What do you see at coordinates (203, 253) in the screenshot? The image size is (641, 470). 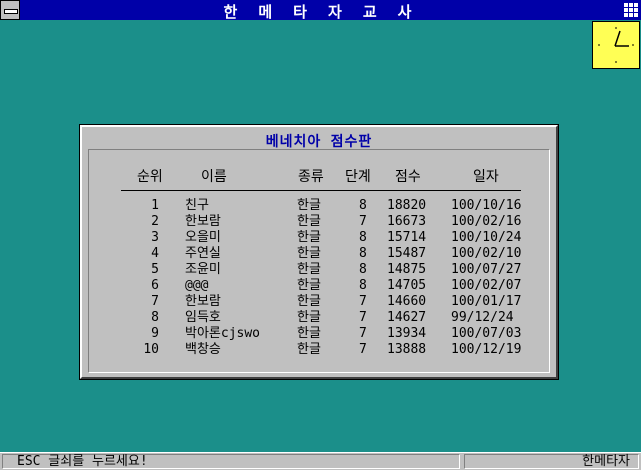 I see `cell-name: 주연실` at bounding box center [203, 253].